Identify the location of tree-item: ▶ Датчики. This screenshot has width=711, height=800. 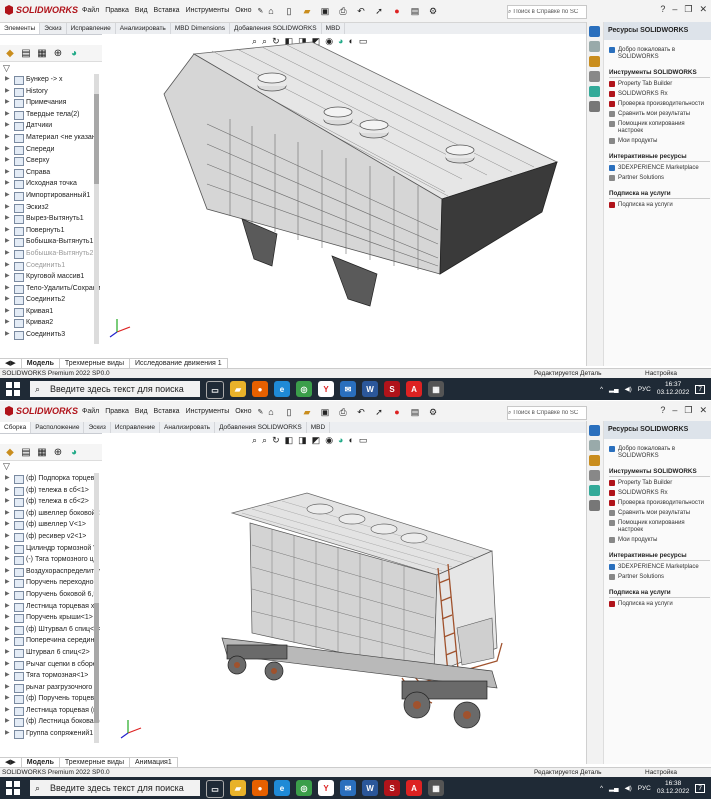
(50, 126).